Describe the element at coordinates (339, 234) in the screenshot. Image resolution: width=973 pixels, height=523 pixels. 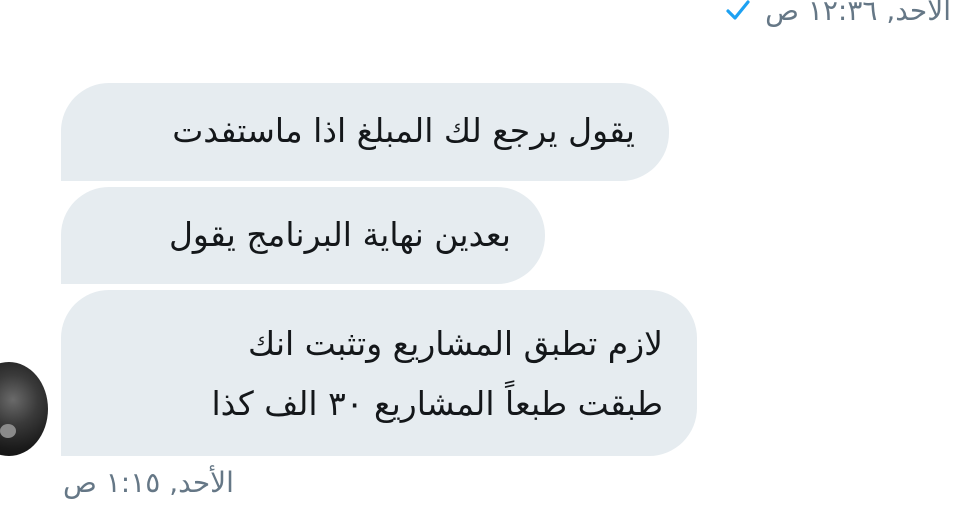
I see `message-text: بعدين نهاية البرنامج يقول` at that location.